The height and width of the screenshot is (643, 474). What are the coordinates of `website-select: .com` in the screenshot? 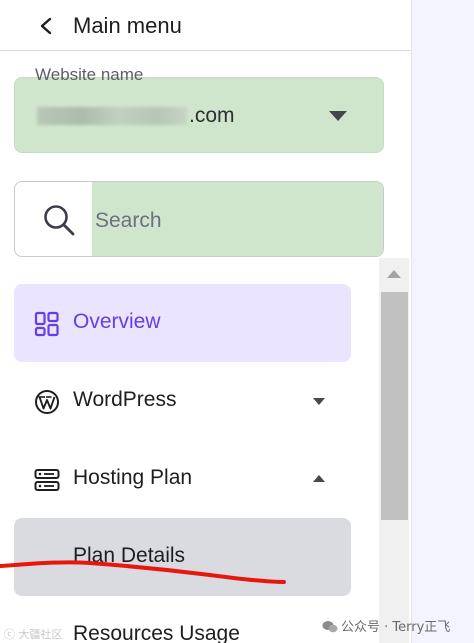 It's located at (199, 115).